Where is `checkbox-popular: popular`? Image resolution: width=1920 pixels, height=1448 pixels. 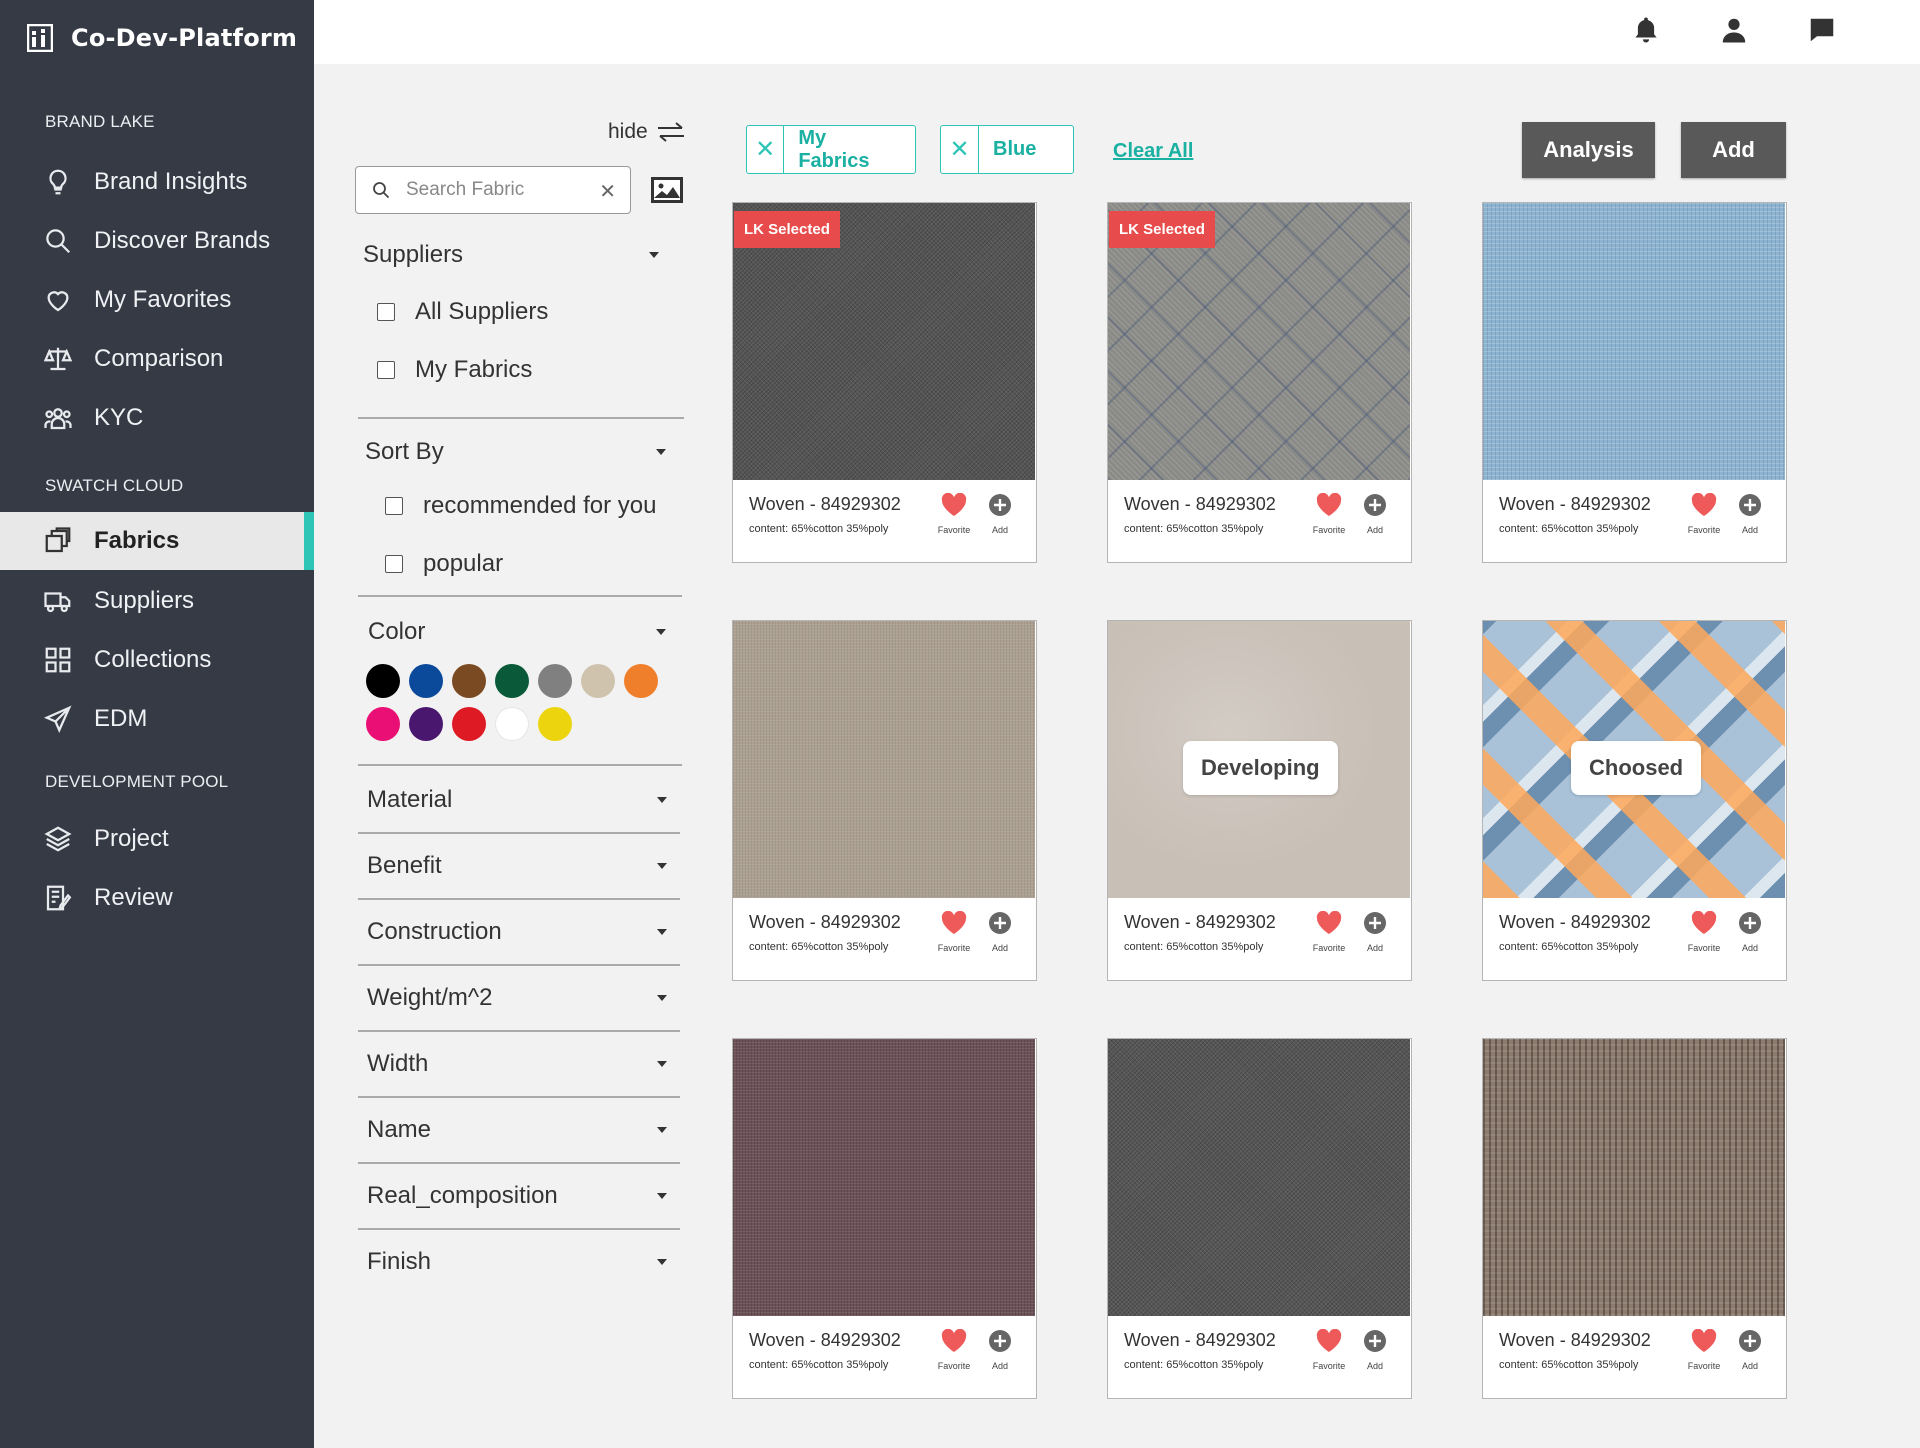
checkbox-popular: popular is located at coordinates (444, 564).